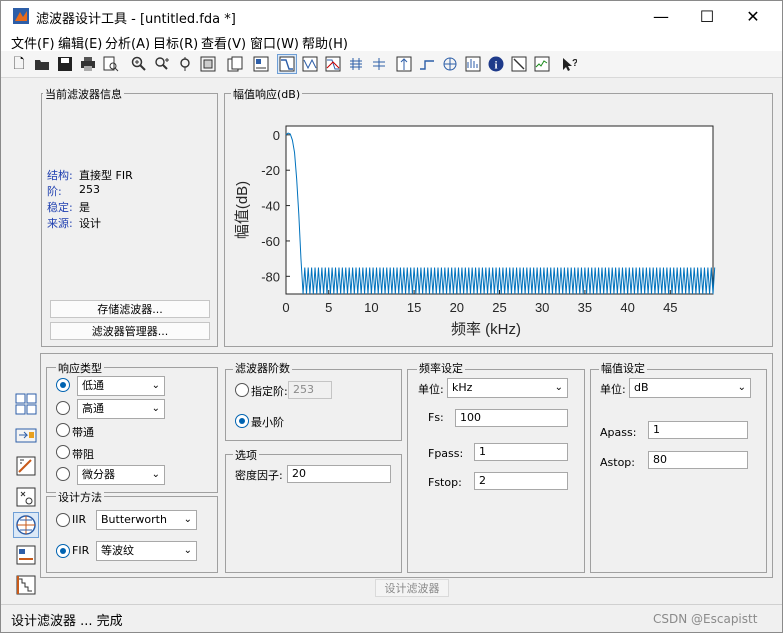  I want to click on menu-window: 窗口(W), so click(274, 42).